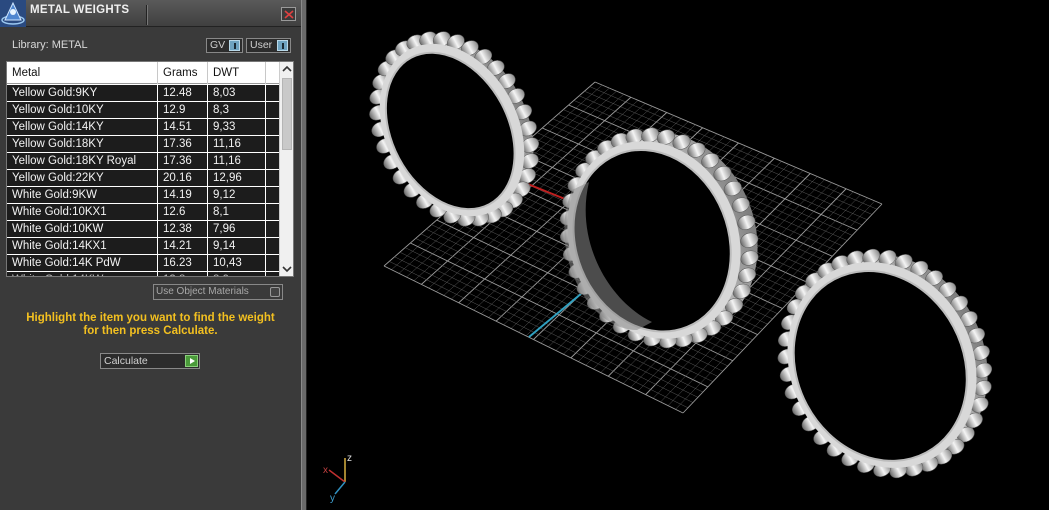  What do you see at coordinates (82, 229) in the screenshot?
I see `metal-cell: White Gold:10KW` at bounding box center [82, 229].